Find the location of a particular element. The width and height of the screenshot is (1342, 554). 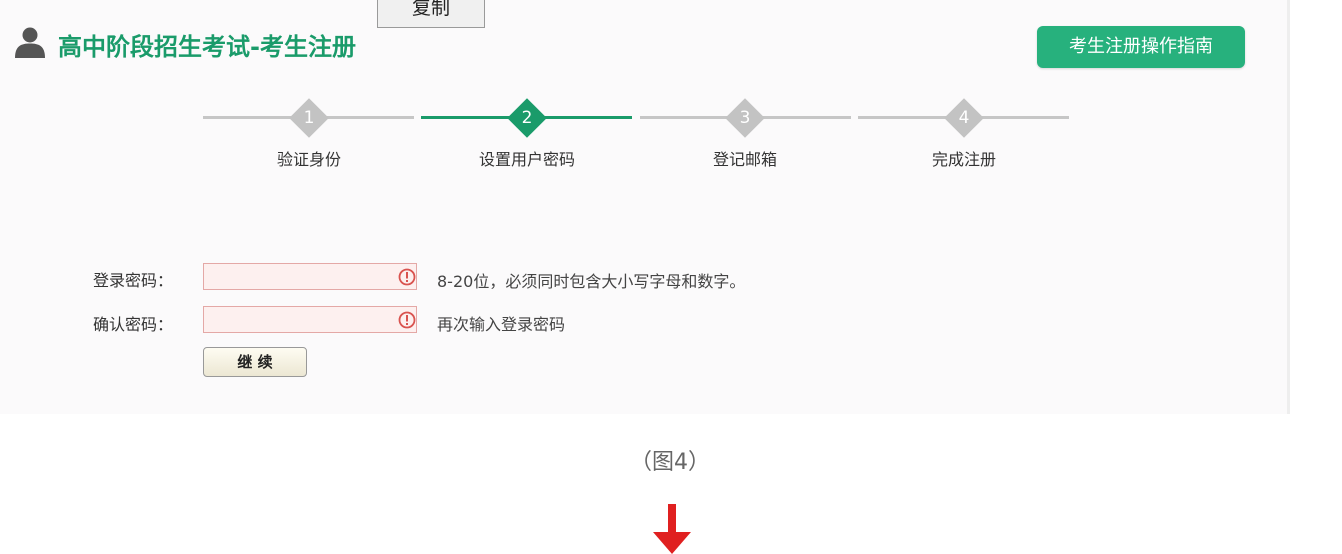

step-label-register-email: 登记邮箱 is located at coordinates (744, 159).